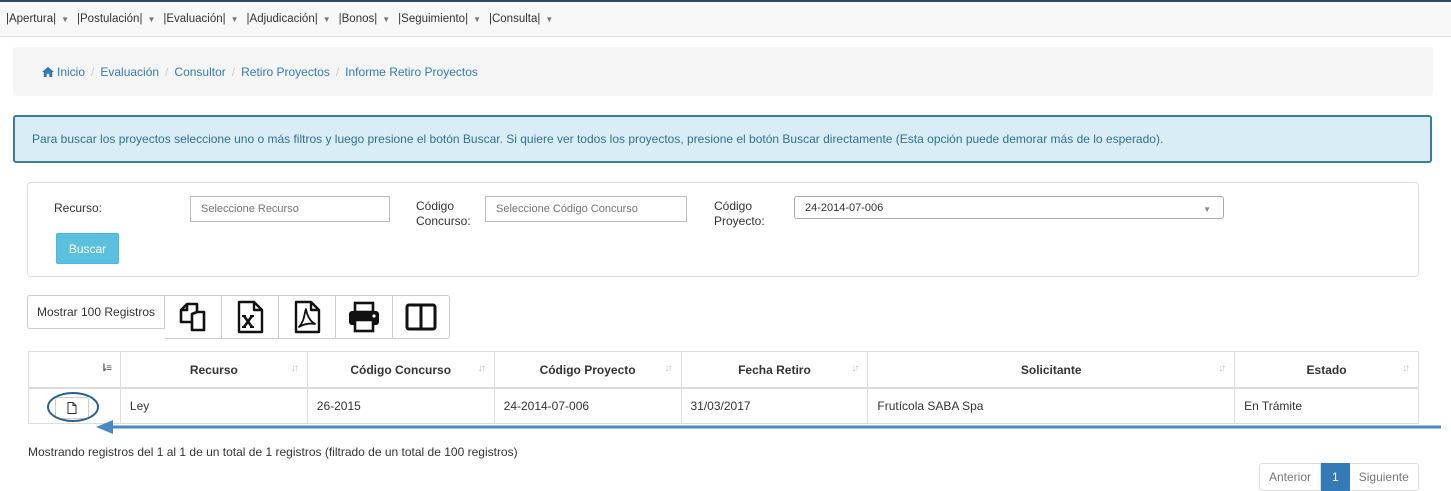  I want to click on pdf-button, so click(308, 317).